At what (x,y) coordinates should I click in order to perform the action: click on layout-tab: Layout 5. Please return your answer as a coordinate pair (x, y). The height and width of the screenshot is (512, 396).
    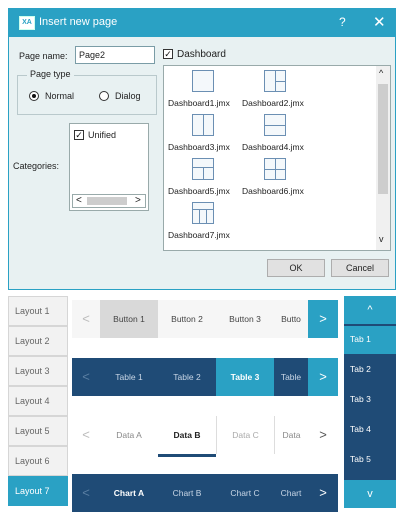
    Looking at the image, I should click on (38, 431).